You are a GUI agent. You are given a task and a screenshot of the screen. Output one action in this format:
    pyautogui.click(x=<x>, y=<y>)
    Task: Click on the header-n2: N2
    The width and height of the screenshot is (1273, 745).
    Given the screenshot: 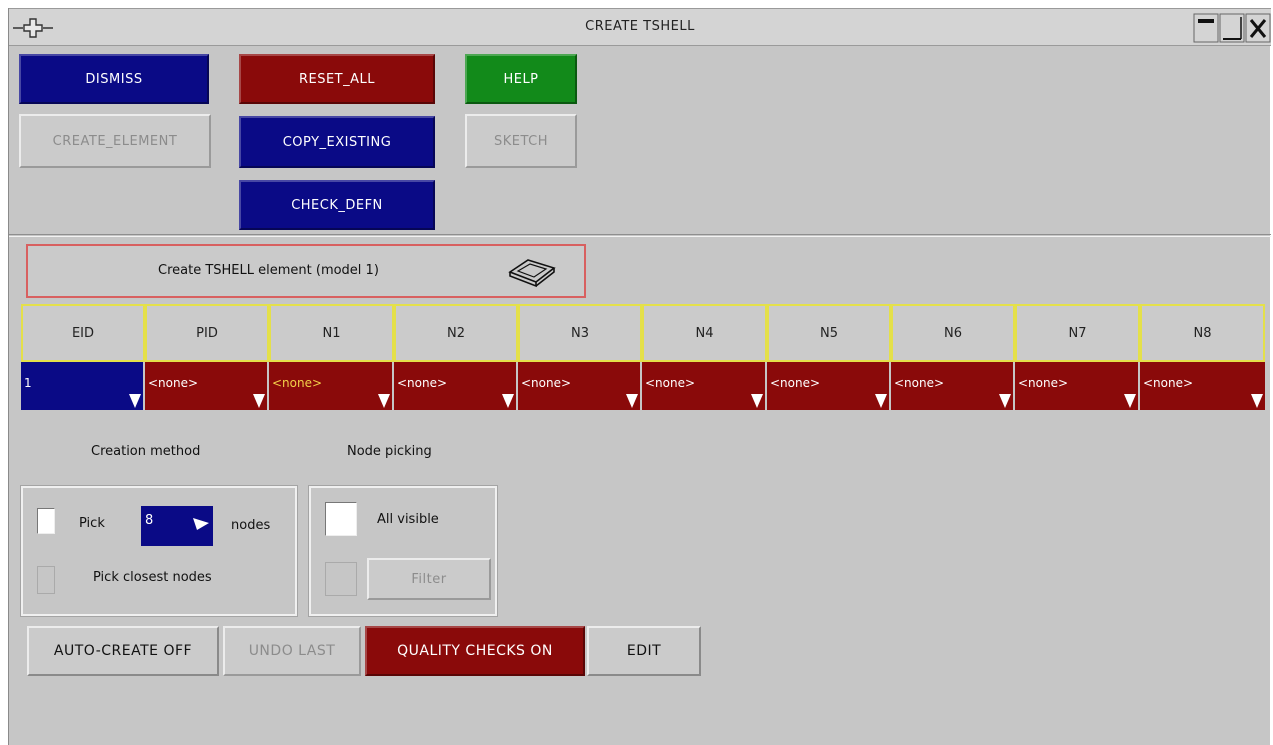 What is the action you would take?
    pyautogui.click(x=456, y=333)
    